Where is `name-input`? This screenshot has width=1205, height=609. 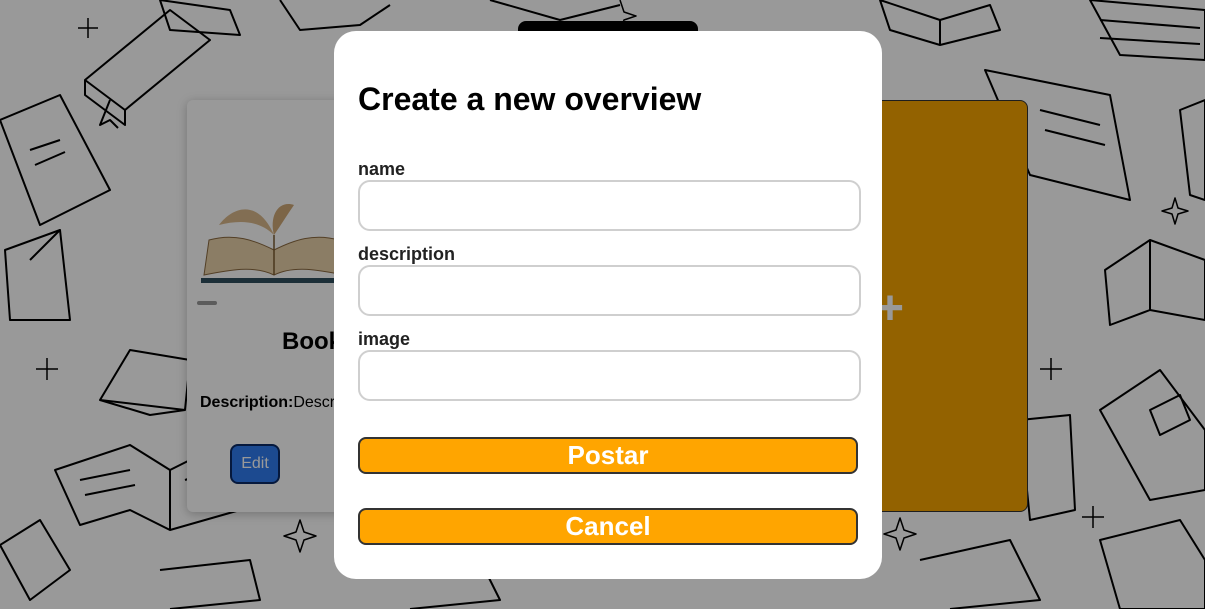
name-input is located at coordinates (609, 205).